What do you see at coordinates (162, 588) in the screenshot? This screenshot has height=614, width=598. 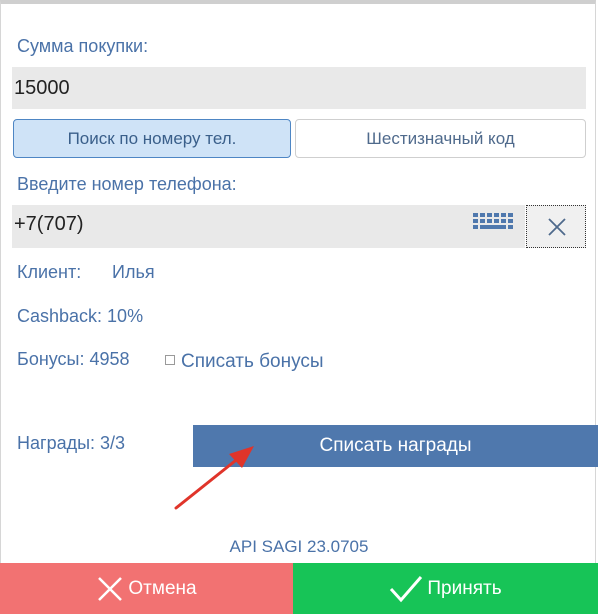 I see `cancel-label: Отмена` at bounding box center [162, 588].